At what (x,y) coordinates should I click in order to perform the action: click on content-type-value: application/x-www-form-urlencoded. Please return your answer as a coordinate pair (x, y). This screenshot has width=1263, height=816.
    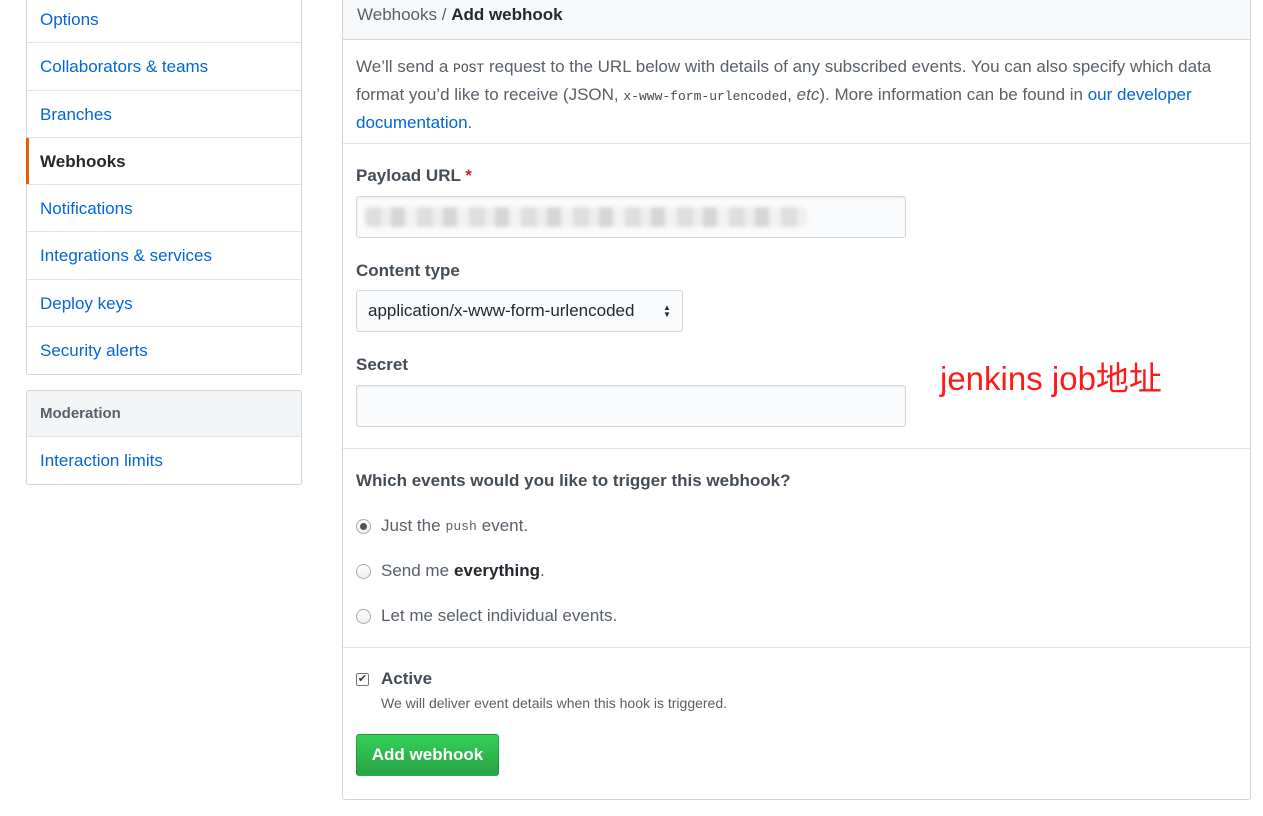
    Looking at the image, I should click on (501, 310).